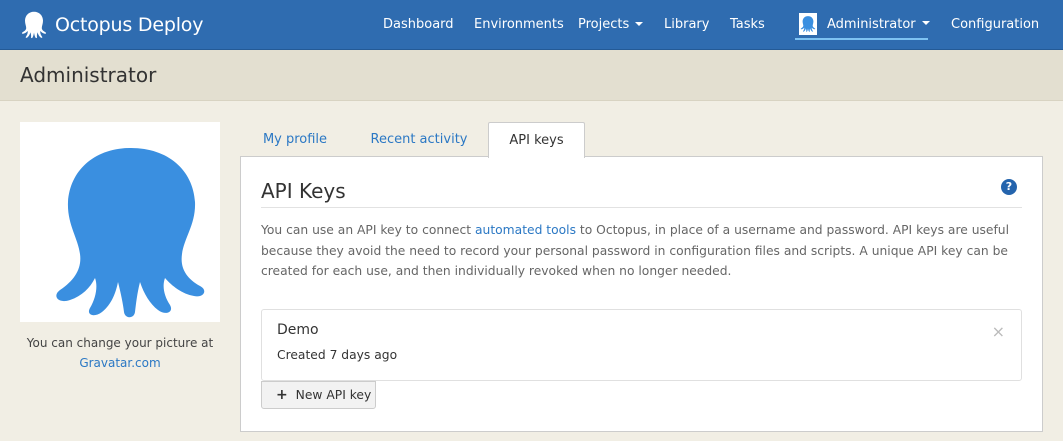 The image size is (1063, 441). Describe the element at coordinates (871, 24) in the screenshot. I see `nav-user-label: Administrator` at that location.